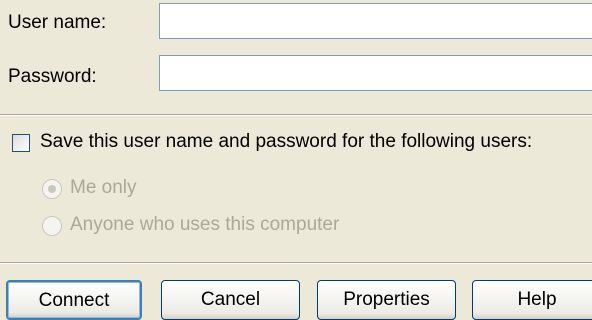  Describe the element at coordinates (296, 263) in the screenshot. I see `separator-bottom` at that location.